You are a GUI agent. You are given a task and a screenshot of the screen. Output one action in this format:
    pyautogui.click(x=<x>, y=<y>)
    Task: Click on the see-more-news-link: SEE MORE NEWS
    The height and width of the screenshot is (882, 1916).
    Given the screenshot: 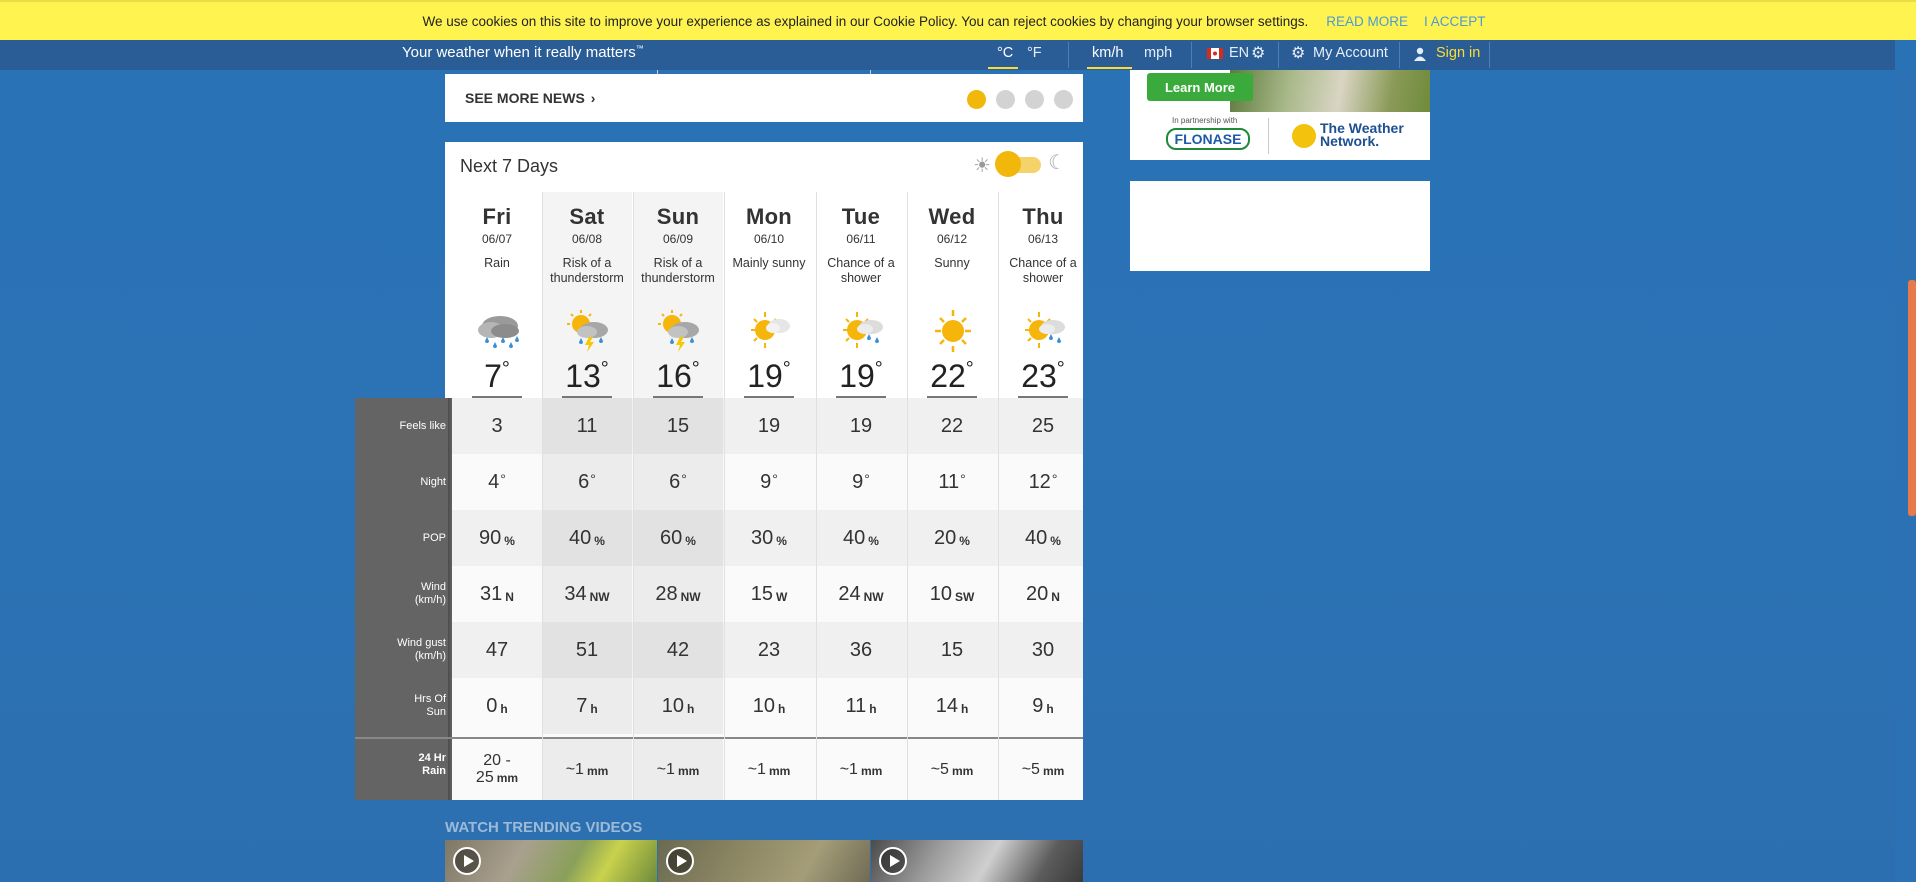 What is the action you would take?
    pyautogui.click(x=525, y=98)
    